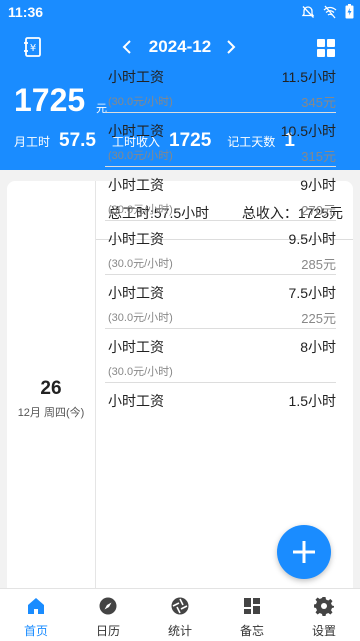 Image resolution: width=360 pixels, height=641 pixels. What do you see at coordinates (308, 77) in the screenshot?
I see `entry-hours: 11.5小时` at bounding box center [308, 77].